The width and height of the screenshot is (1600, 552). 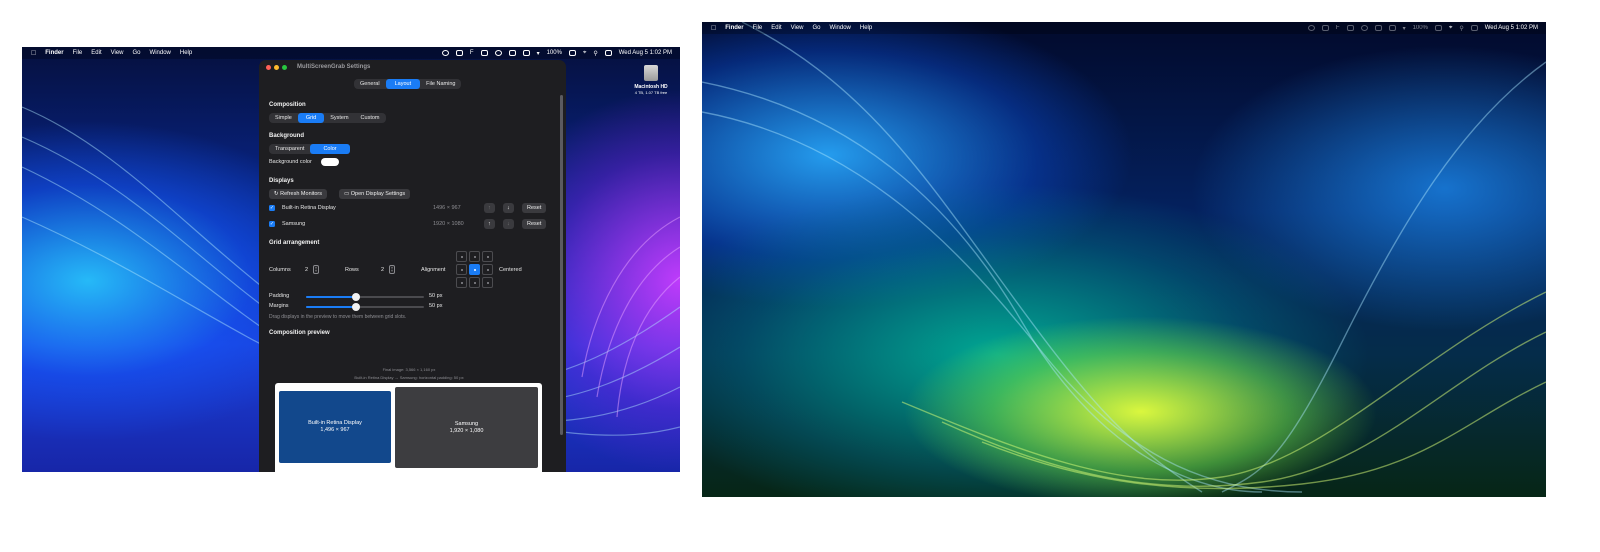 I want to click on align-middle-right, so click(x=487, y=269).